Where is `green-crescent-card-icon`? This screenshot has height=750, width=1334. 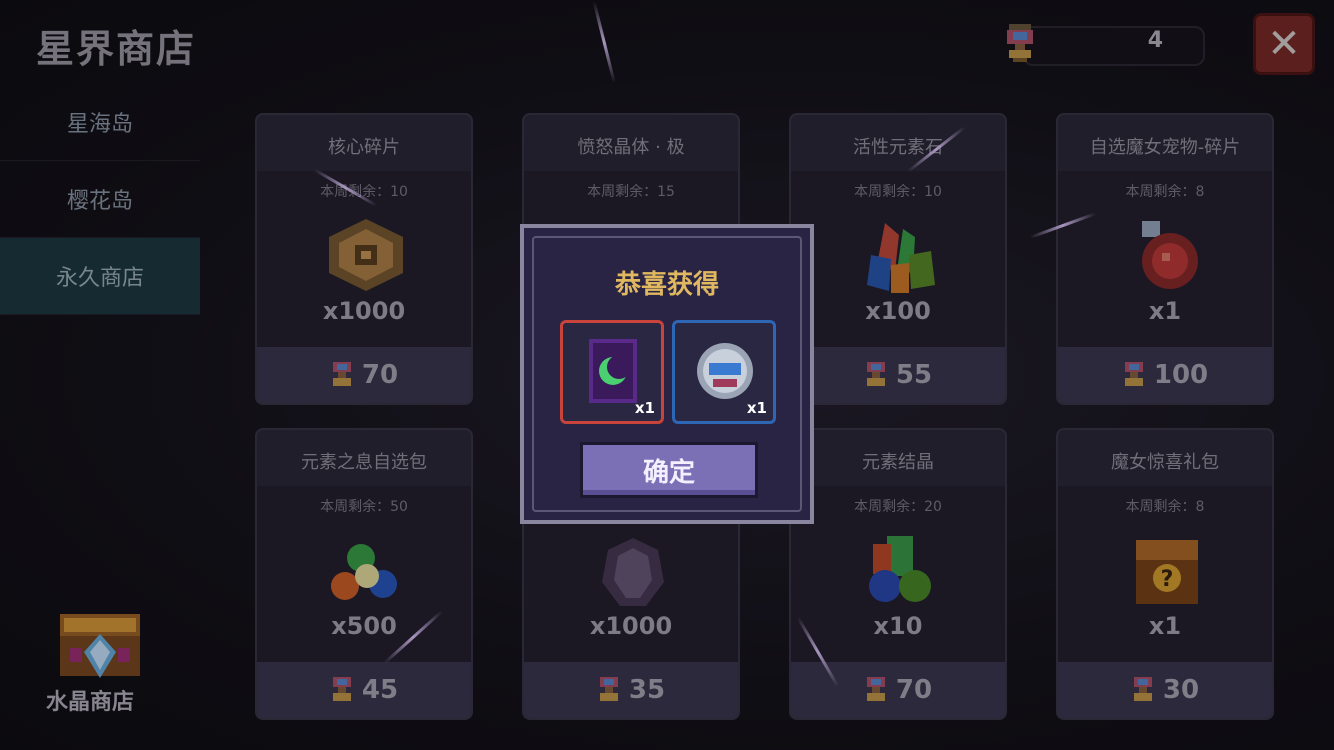 green-crescent-card-icon is located at coordinates (613, 371).